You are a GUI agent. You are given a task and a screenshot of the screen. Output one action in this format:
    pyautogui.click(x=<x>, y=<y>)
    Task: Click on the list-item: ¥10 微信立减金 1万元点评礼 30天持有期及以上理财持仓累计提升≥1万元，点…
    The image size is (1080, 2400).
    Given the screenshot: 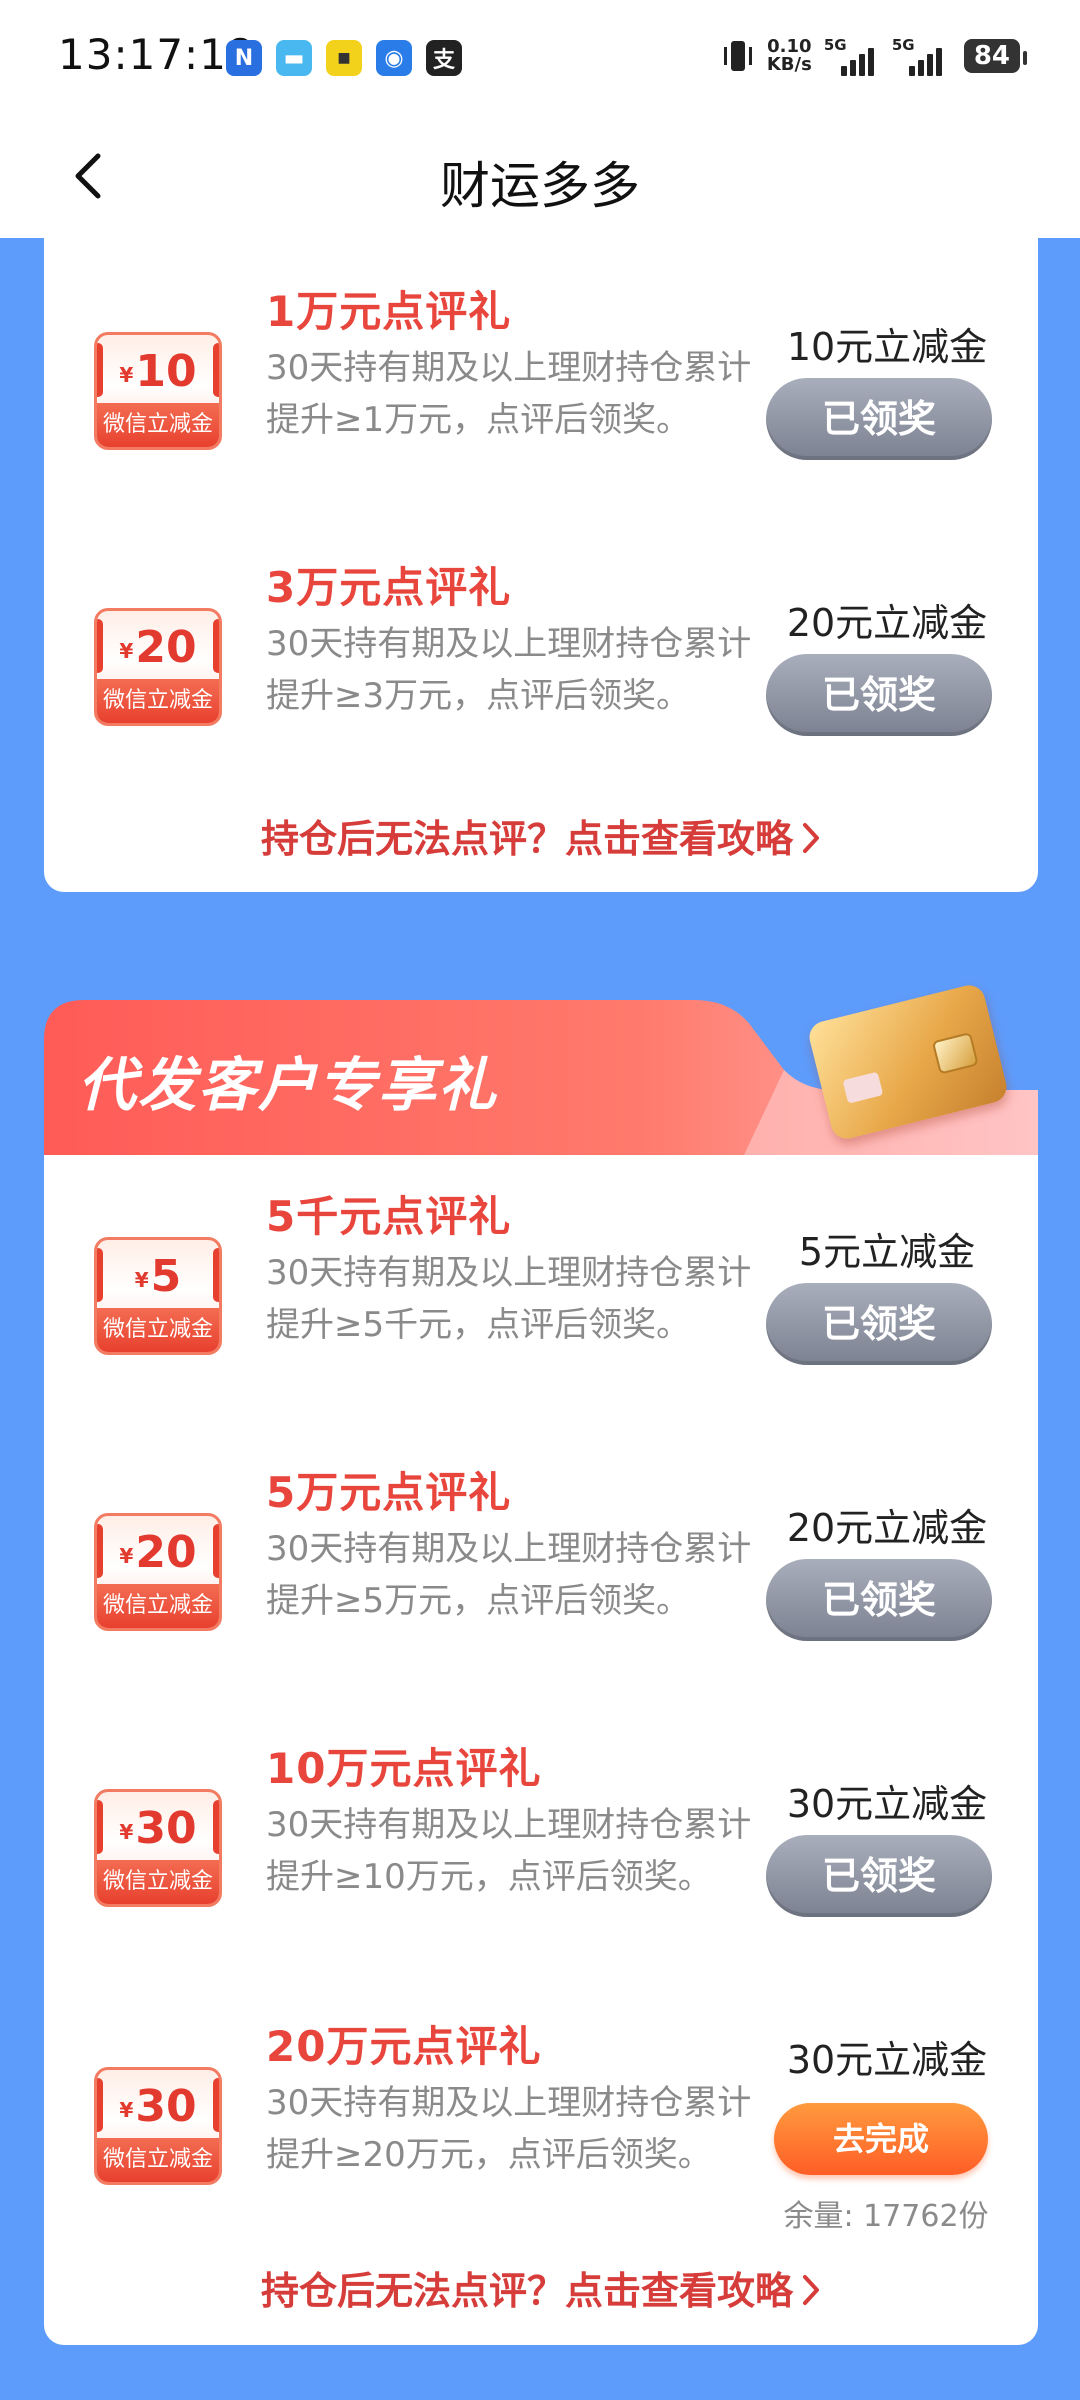 What is the action you would take?
    pyautogui.click(x=541, y=398)
    